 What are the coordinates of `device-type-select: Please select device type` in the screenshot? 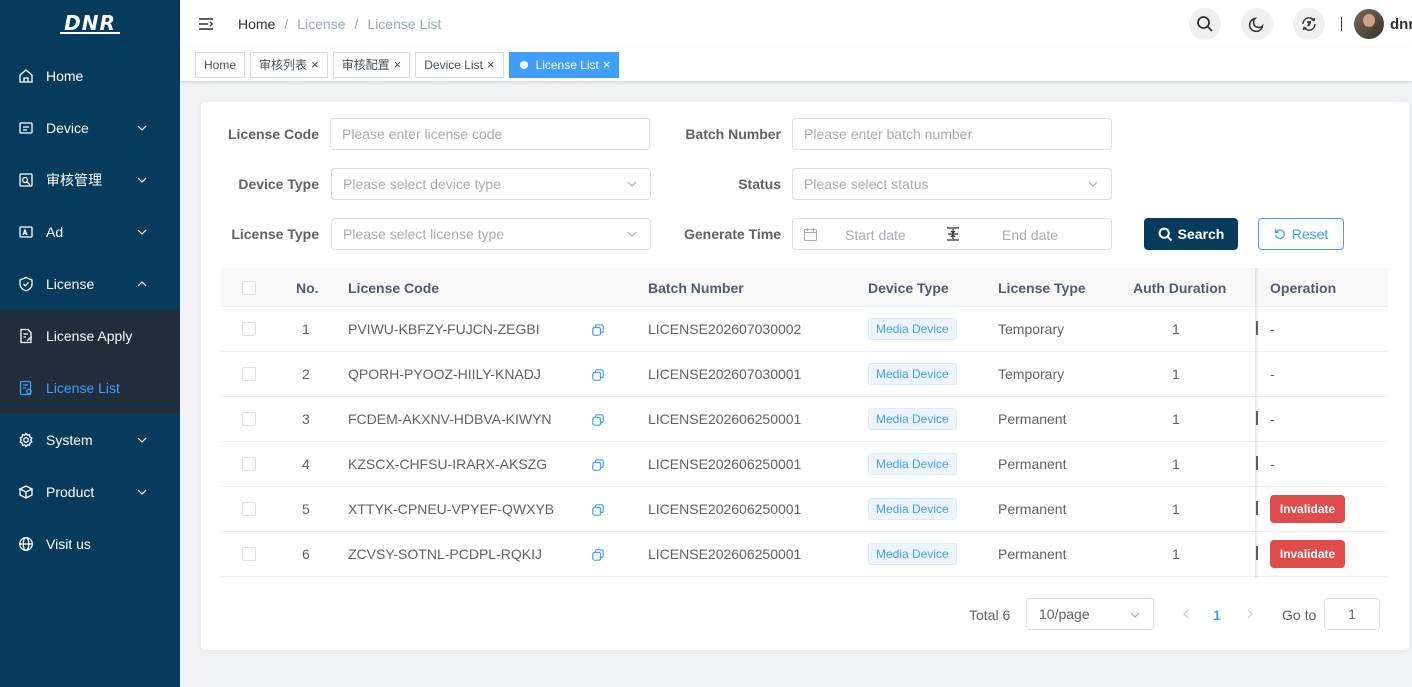 It's located at (491, 184).